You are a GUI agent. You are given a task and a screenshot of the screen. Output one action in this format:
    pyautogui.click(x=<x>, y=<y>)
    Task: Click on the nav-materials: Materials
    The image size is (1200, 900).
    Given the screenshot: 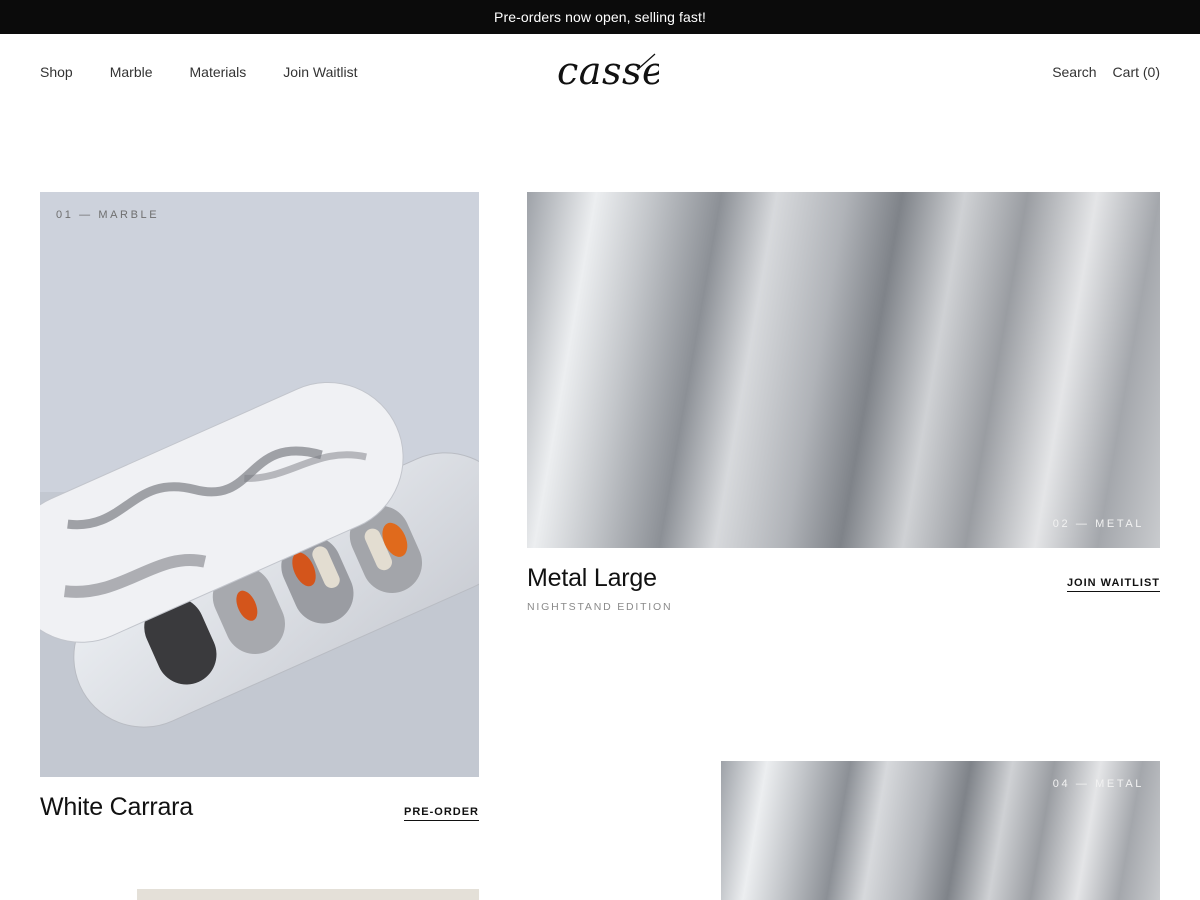 What is the action you would take?
    pyautogui.click(x=218, y=72)
    